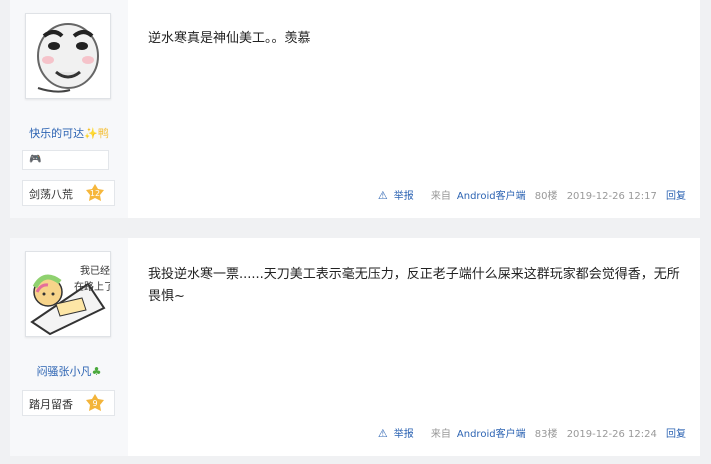 The width and height of the screenshot is (711, 464). Describe the element at coordinates (65, 160) in the screenshot. I see `medal-box: 🎮` at that location.